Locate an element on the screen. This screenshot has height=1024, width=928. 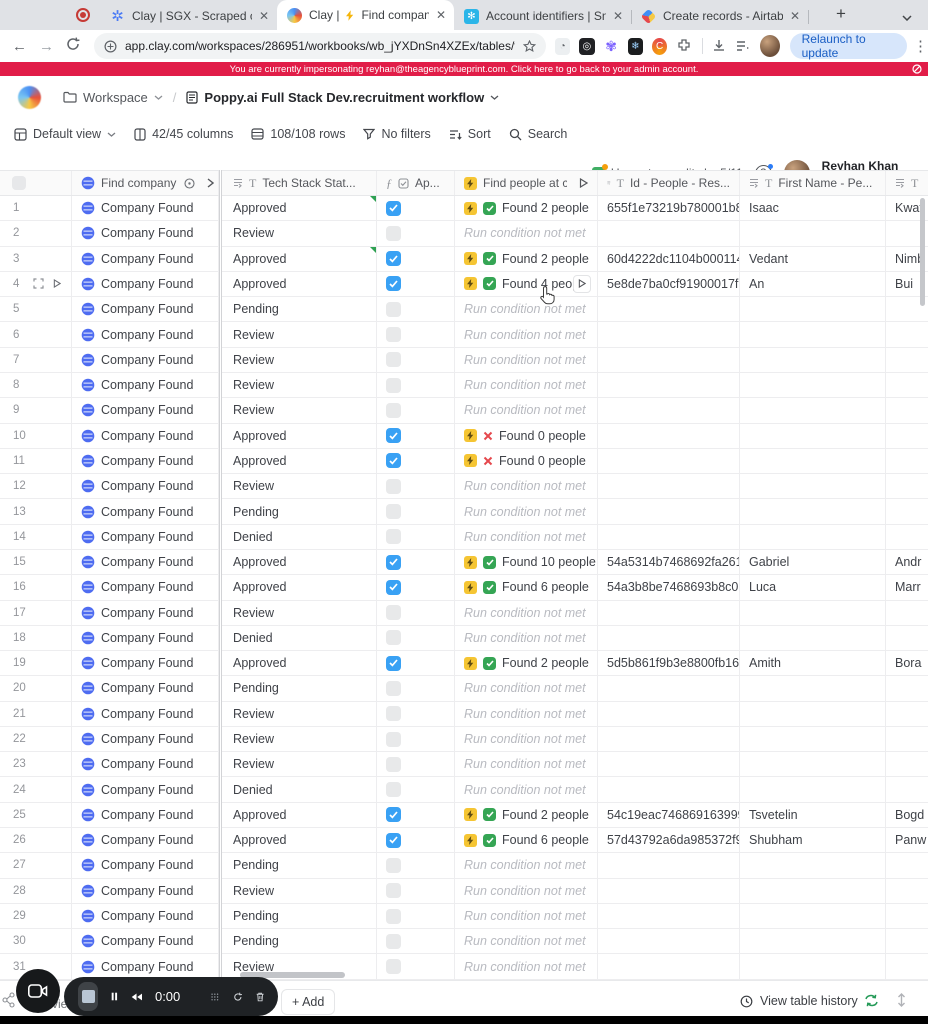
browser-tab-4: Create records - Airtable We ✕ is located at coordinates (720, 16).